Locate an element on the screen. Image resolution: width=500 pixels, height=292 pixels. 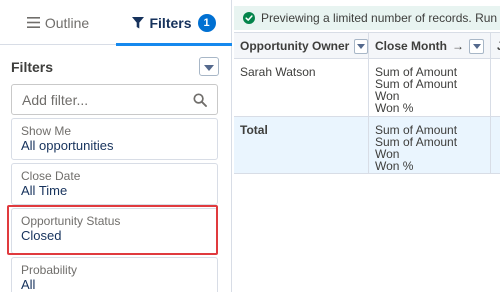
tab-outline-label: Outline is located at coordinates (67, 22).